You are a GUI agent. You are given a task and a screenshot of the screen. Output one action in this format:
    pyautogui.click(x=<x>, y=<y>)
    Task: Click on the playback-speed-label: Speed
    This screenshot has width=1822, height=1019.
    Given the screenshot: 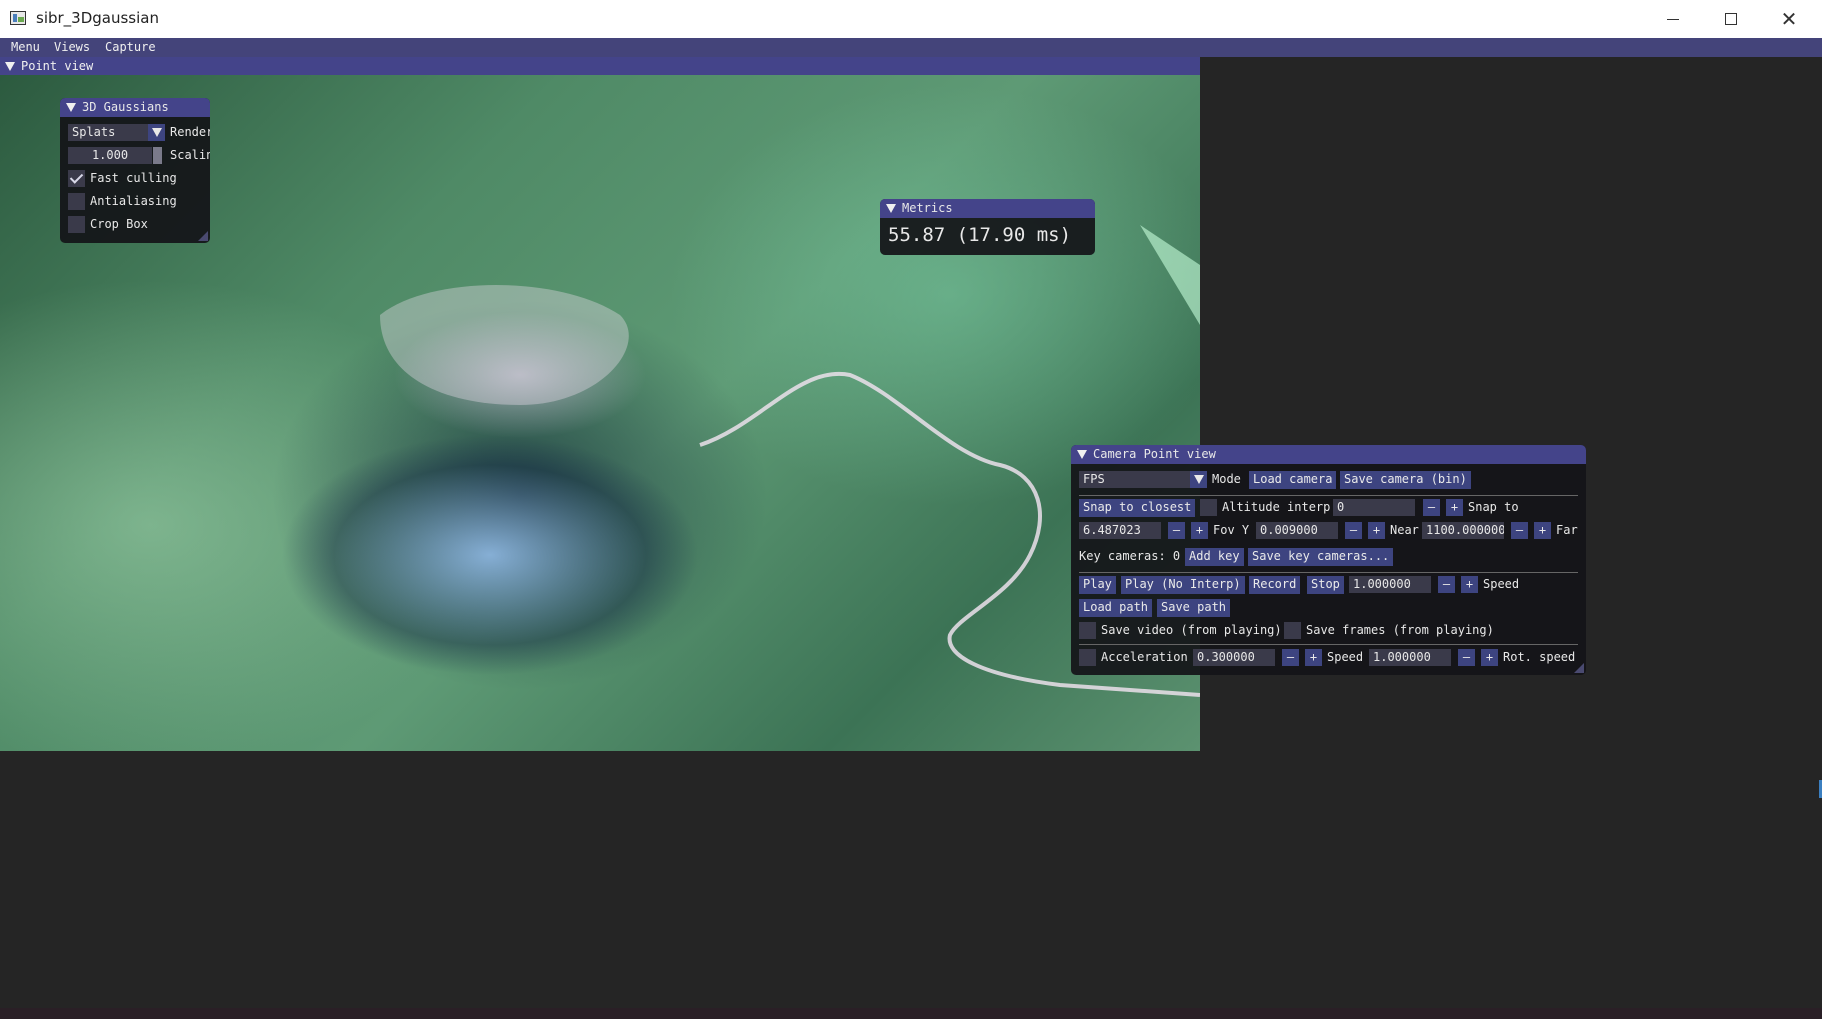 What is the action you would take?
    pyautogui.click(x=1501, y=584)
    